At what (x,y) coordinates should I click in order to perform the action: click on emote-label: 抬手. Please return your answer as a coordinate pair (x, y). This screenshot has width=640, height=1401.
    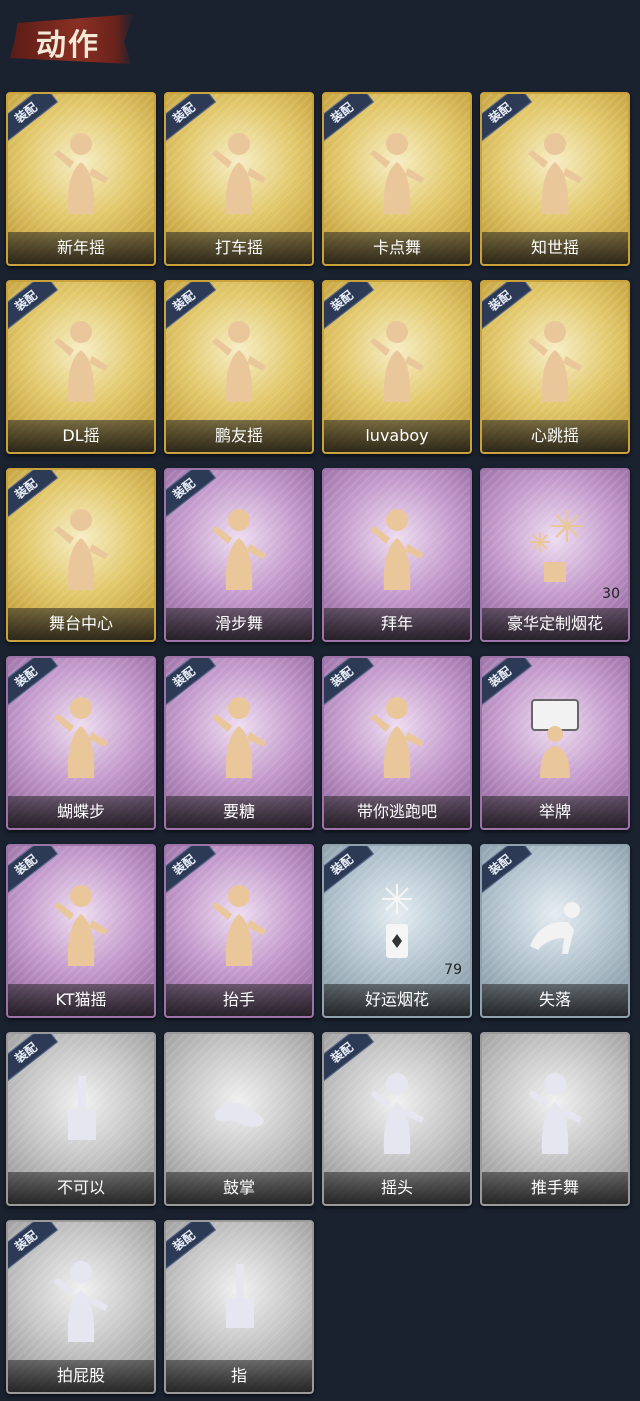
    Looking at the image, I should click on (239, 1000).